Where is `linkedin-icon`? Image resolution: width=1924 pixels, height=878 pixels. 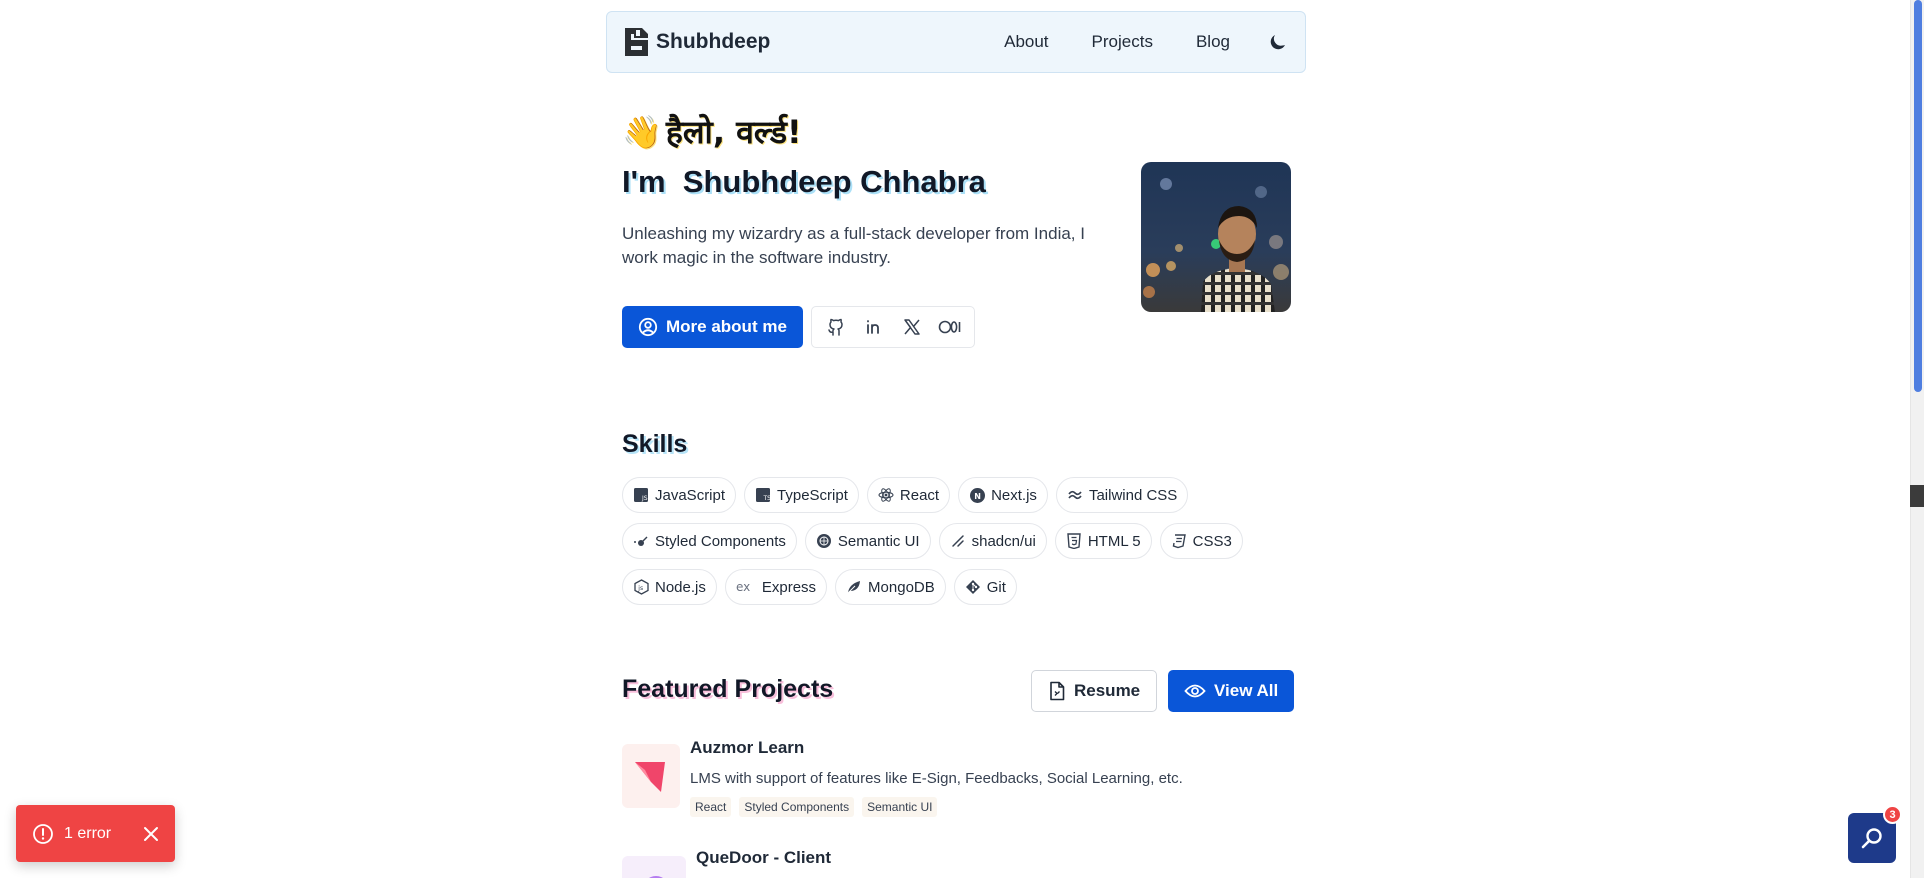
linkedin-icon is located at coordinates (873, 327).